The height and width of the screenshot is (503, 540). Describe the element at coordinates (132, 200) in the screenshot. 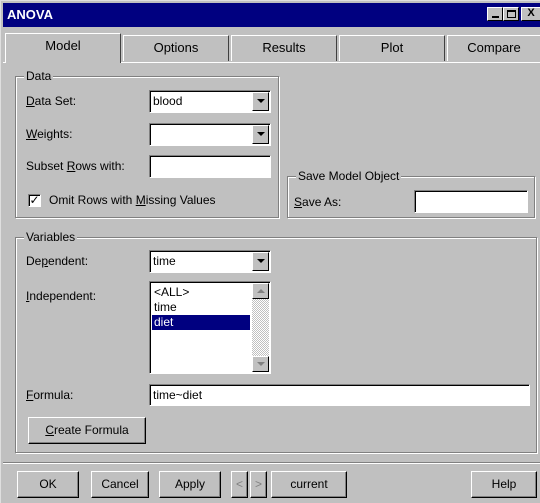

I see `omit-missing-label: Omit Rows with Missing Values` at that location.